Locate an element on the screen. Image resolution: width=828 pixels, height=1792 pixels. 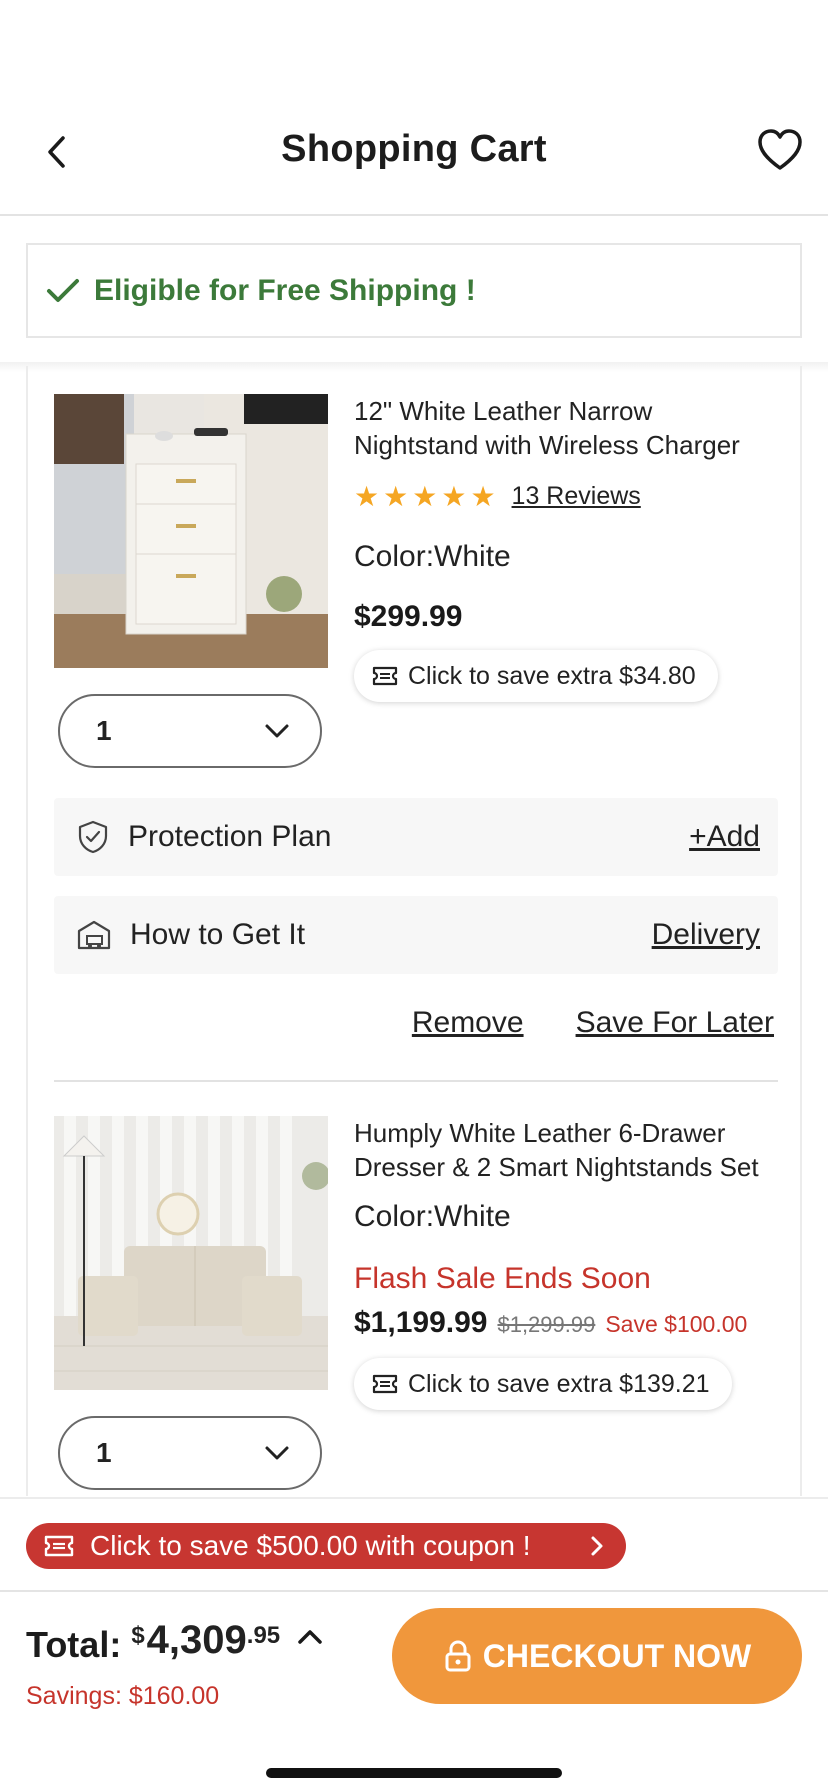
checkout-label: CHECKOUT NOW is located at coordinates (617, 1655).